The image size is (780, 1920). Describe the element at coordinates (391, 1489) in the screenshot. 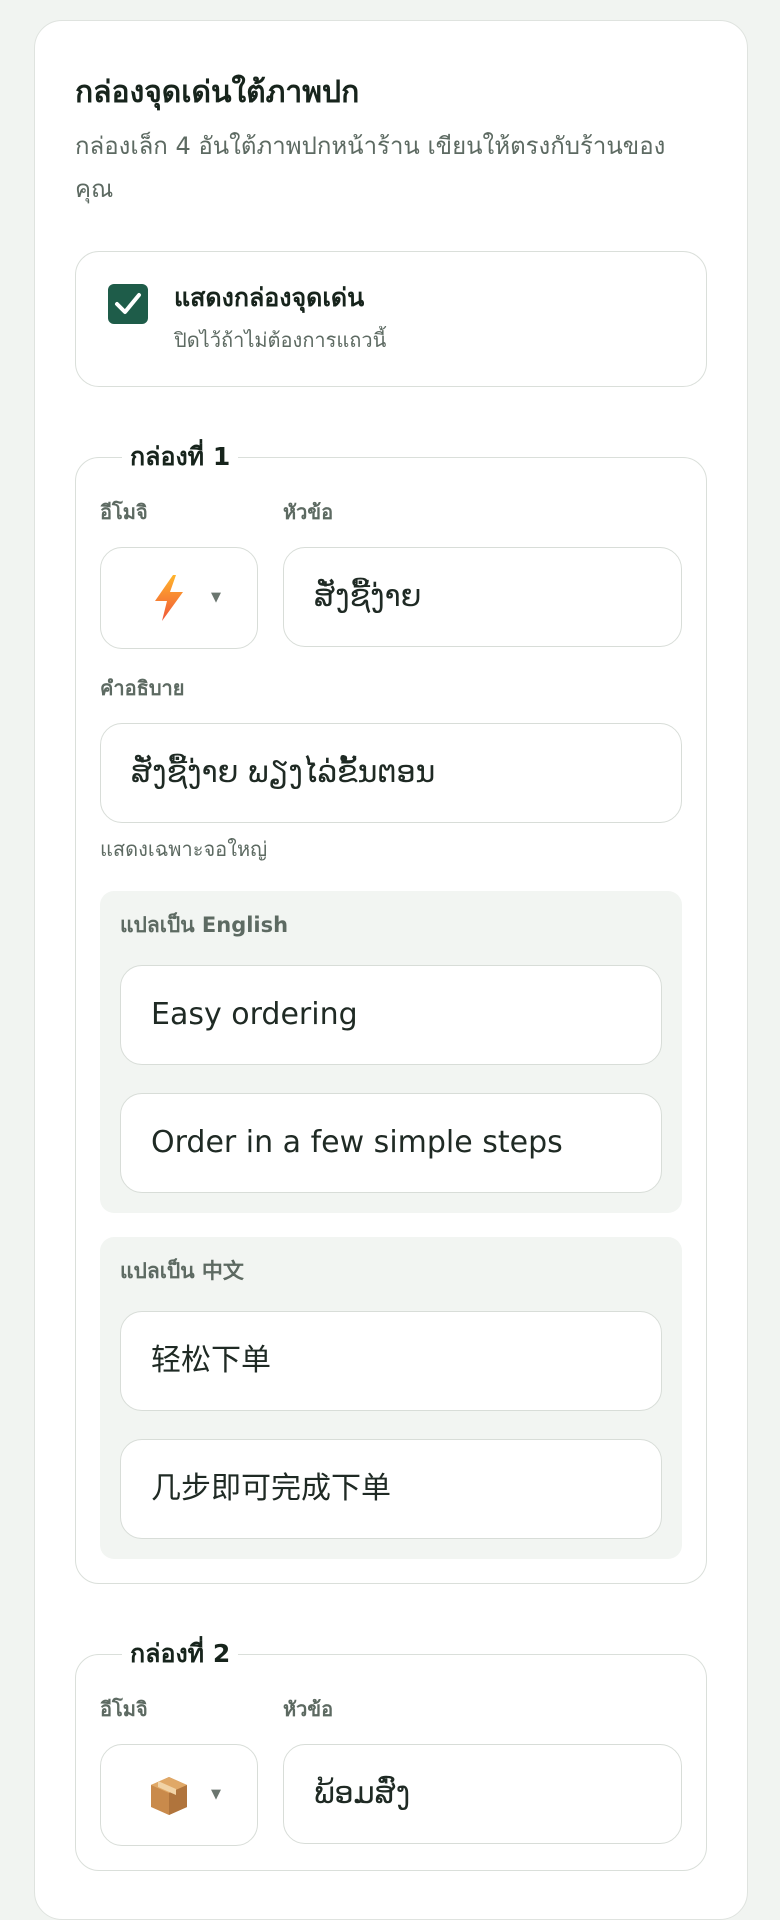

I see `zh-description-input: 几步即可完成下单` at that location.